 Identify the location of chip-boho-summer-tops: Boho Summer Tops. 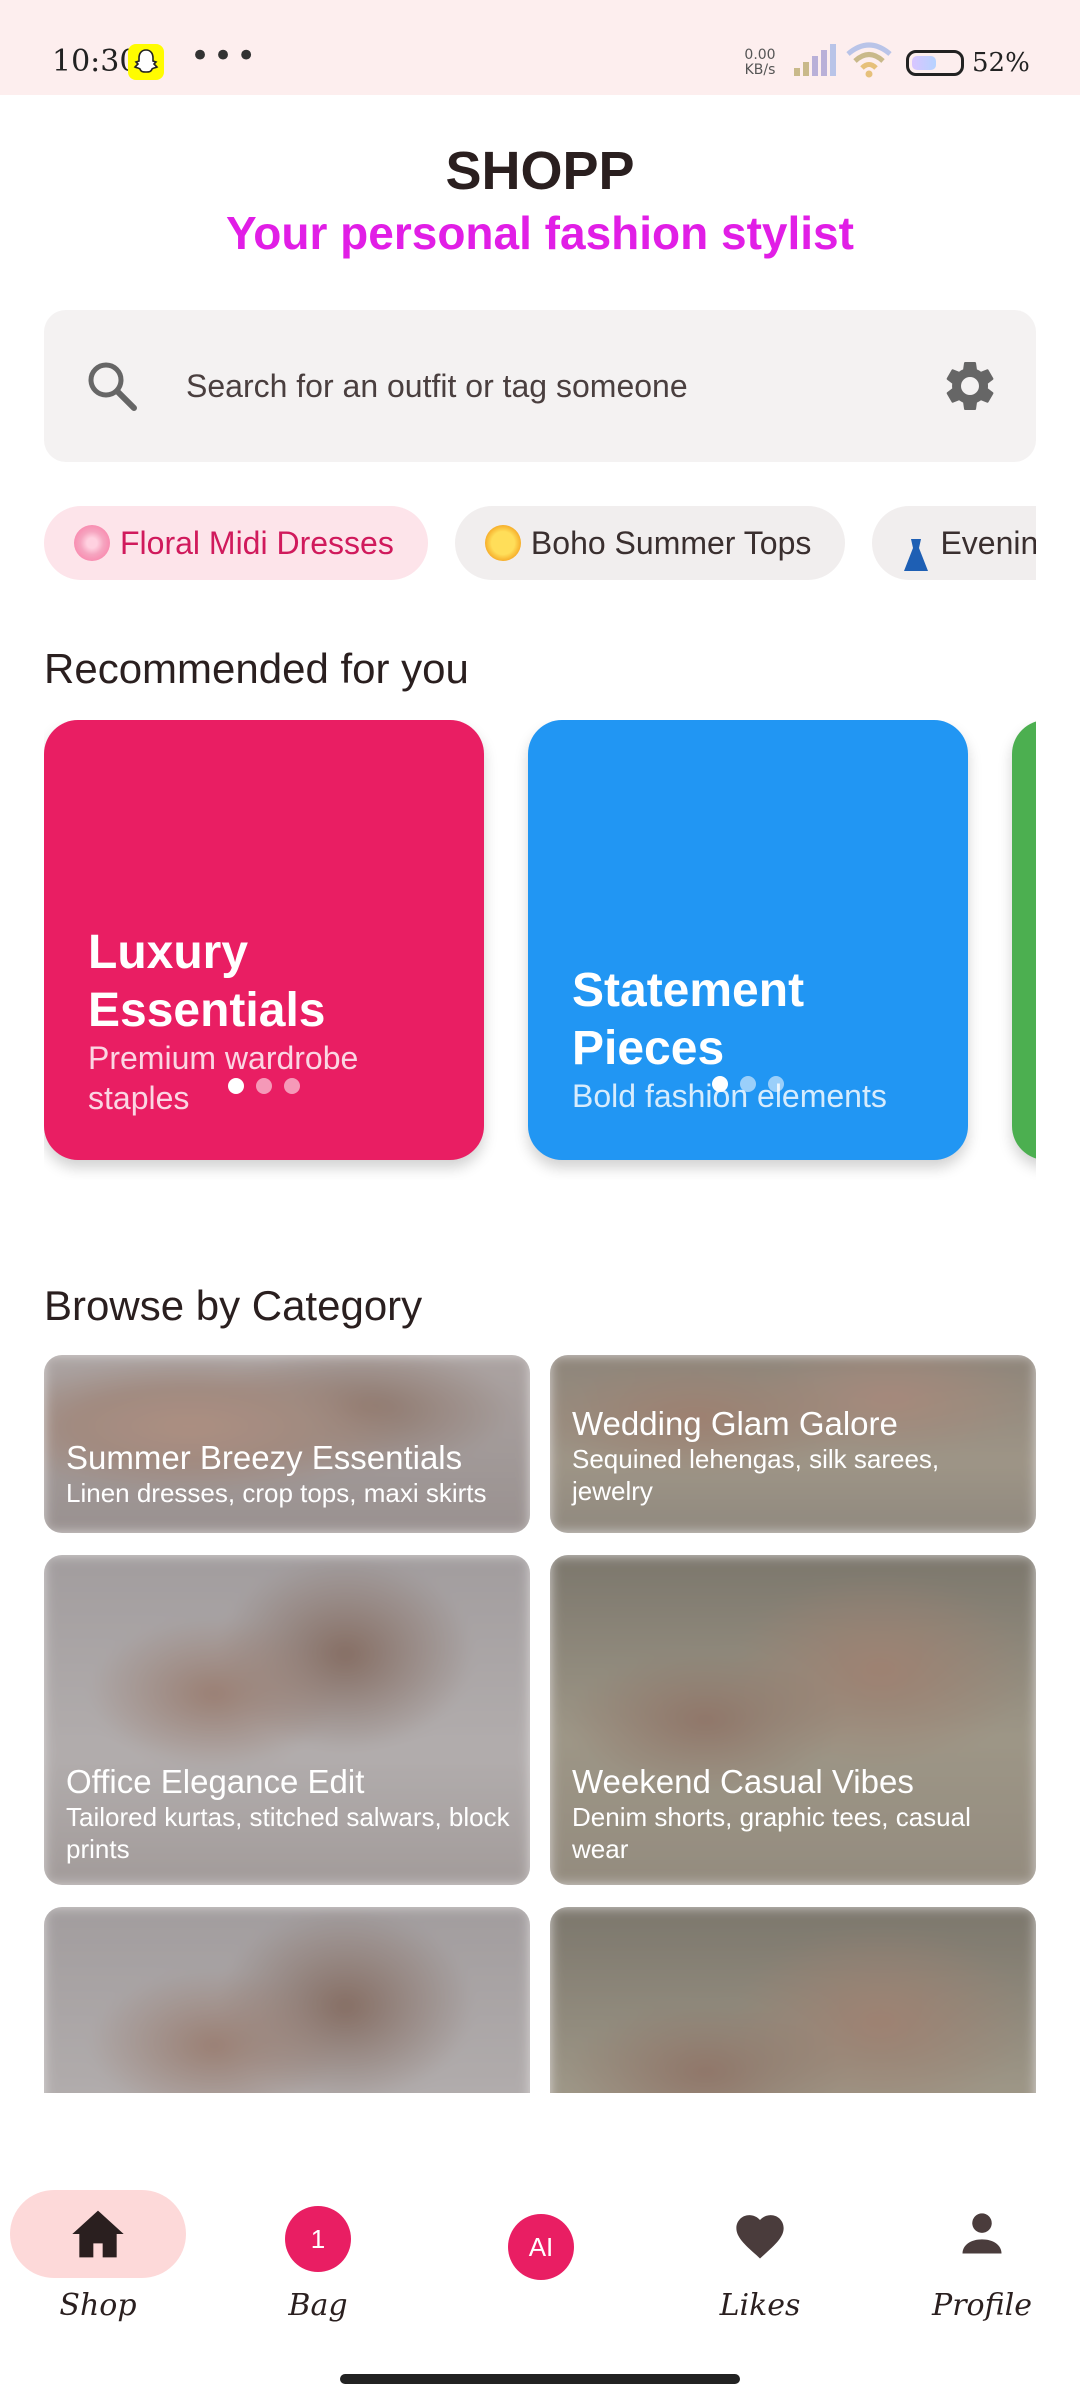
(650, 543).